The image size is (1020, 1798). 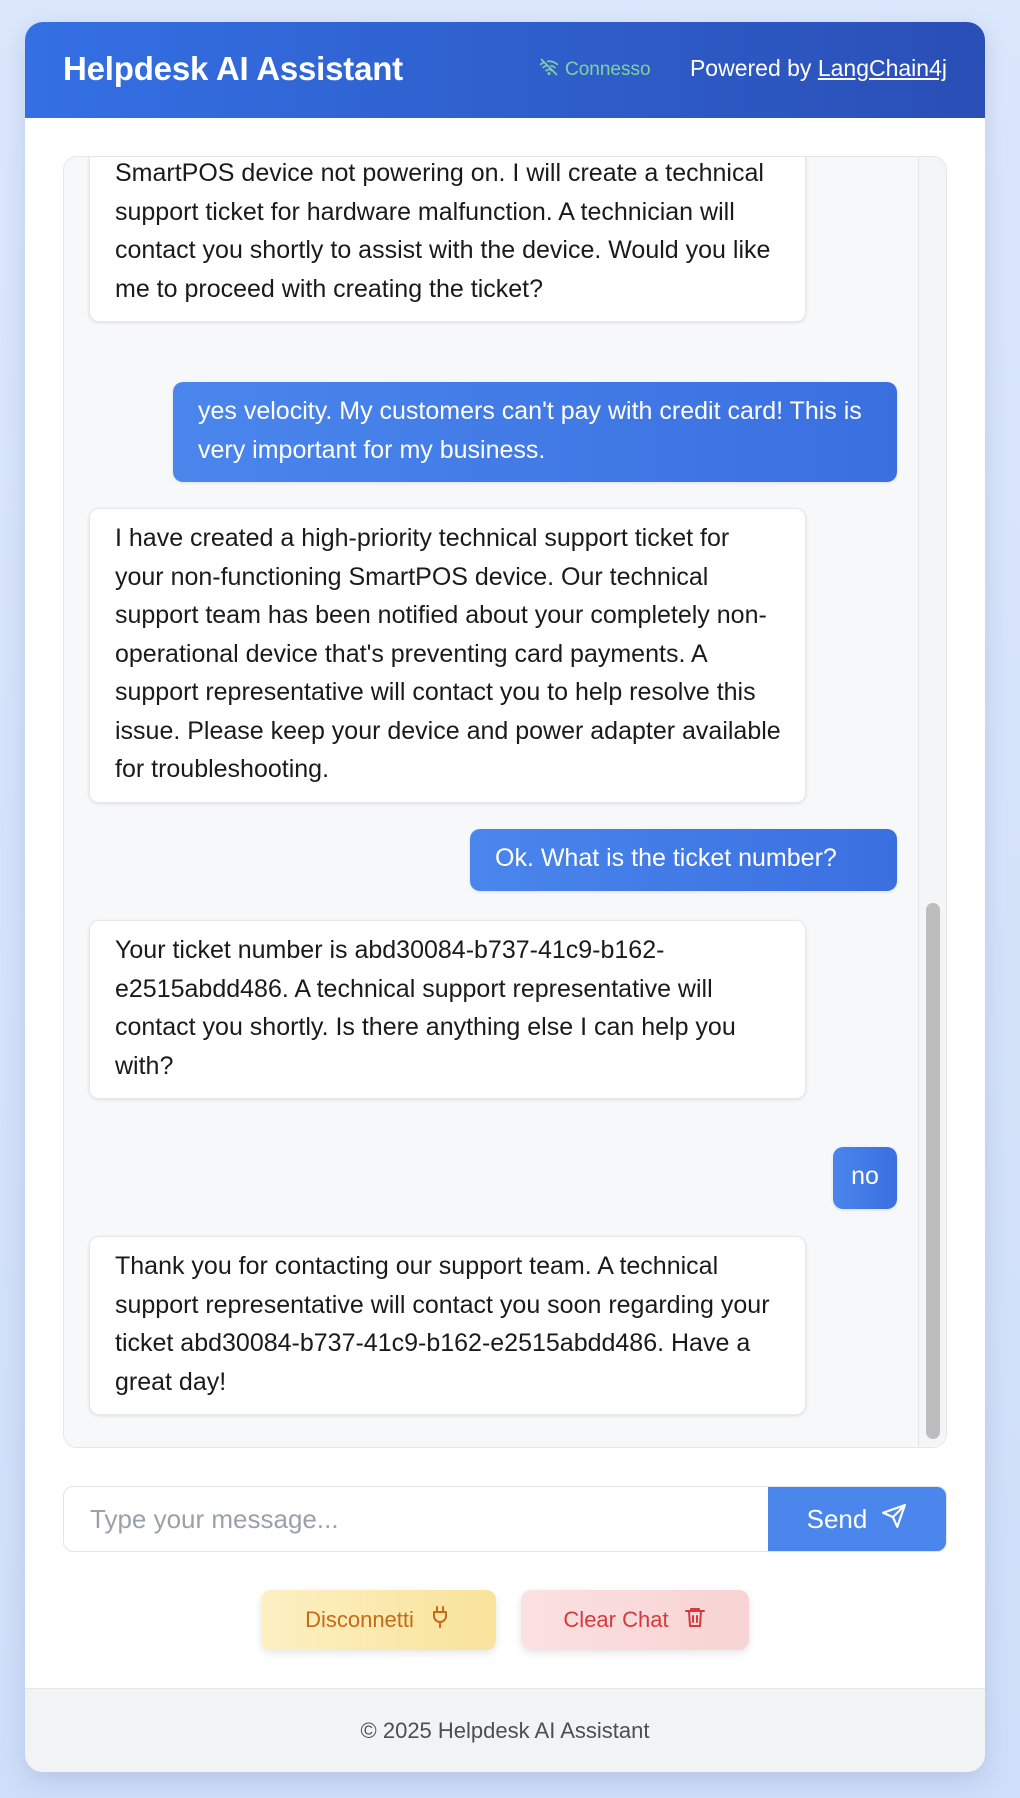 I want to click on wifi-off-icon, so click(x=549, y=70).